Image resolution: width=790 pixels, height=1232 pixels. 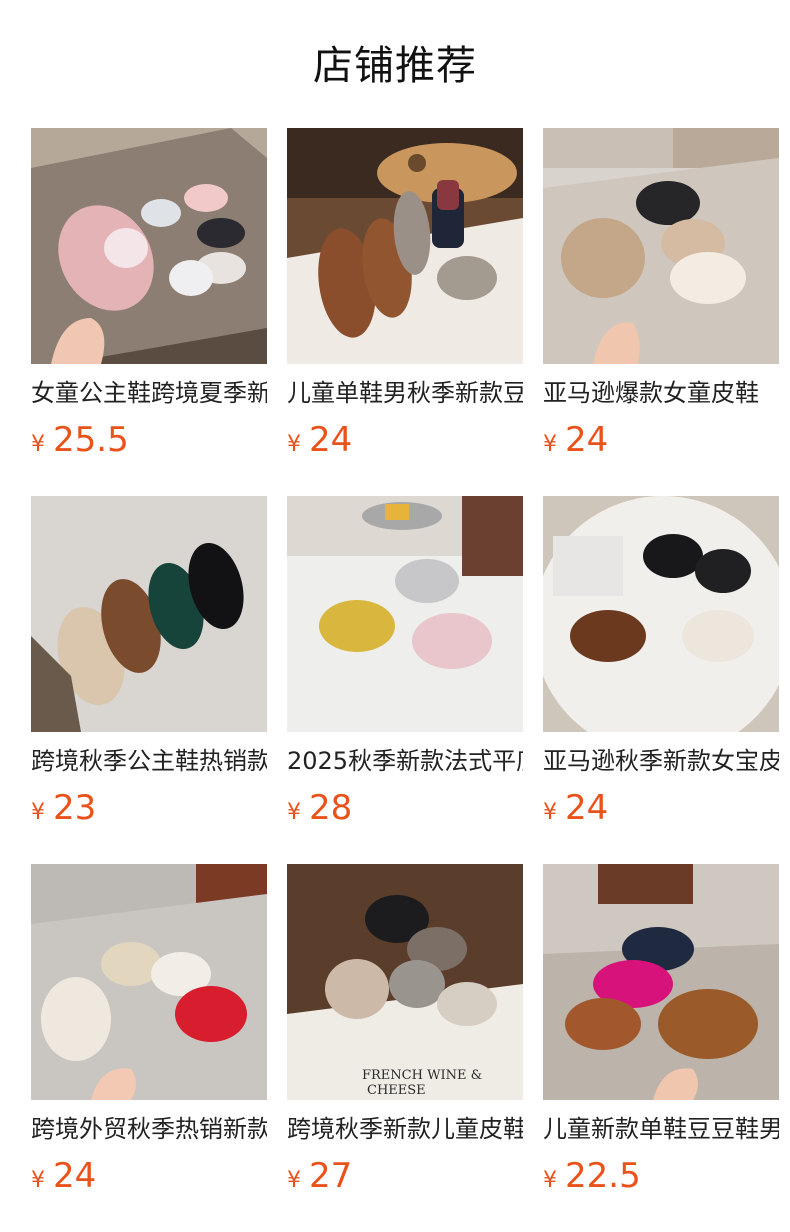 I want to click on price-value: 25.5, so click(x=91, y=440).